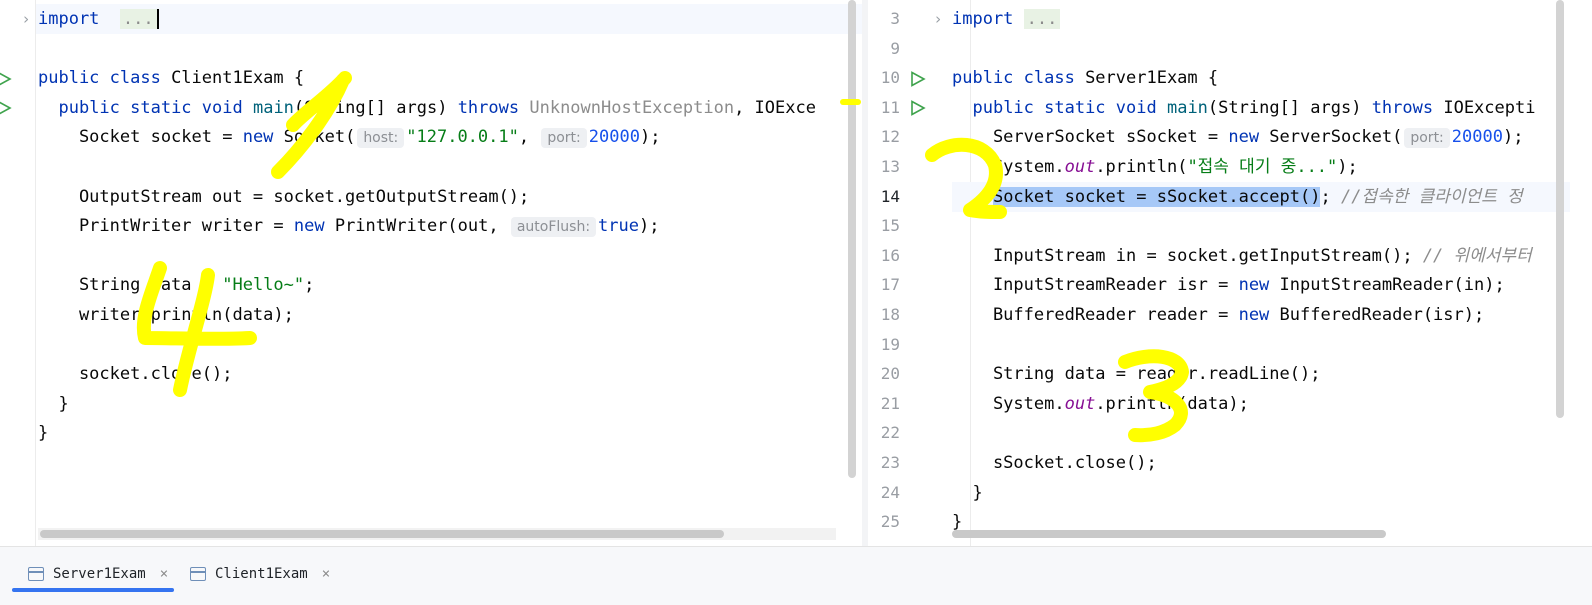  I want to click on line-number: 24, so click(890, 492).